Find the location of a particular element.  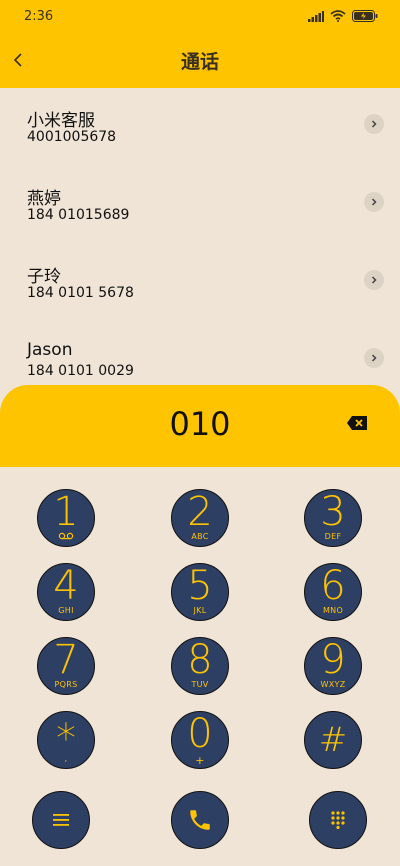

menu-button is located at coordinates (61, 820).